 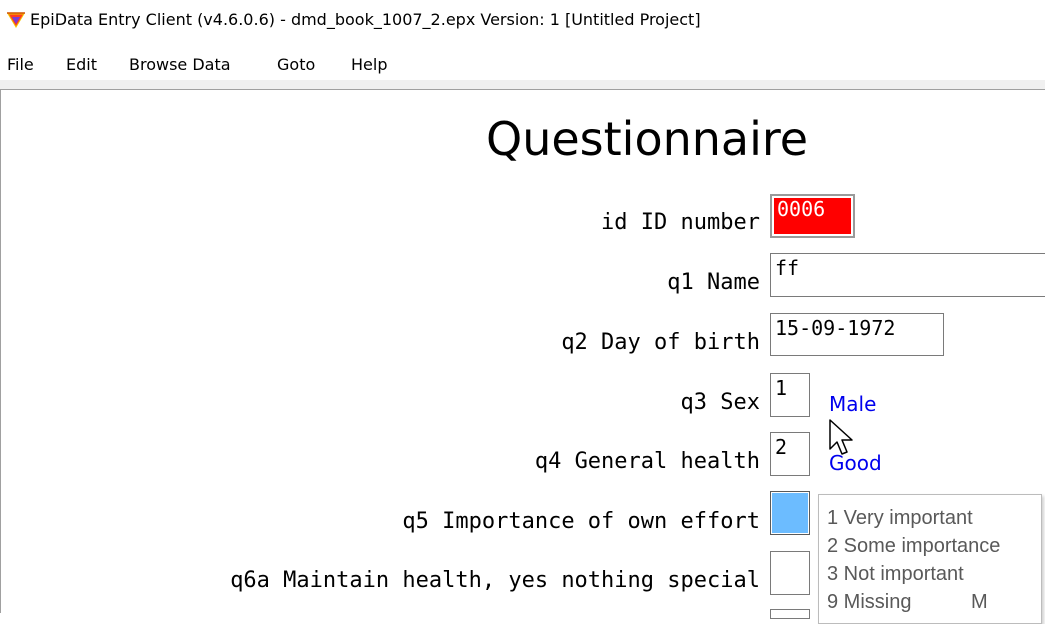 What do you see at coordinates (581, 521) in the screenshot?
I see `label-q5: q5 Importance of own effort` at bounding box center [581, 521].